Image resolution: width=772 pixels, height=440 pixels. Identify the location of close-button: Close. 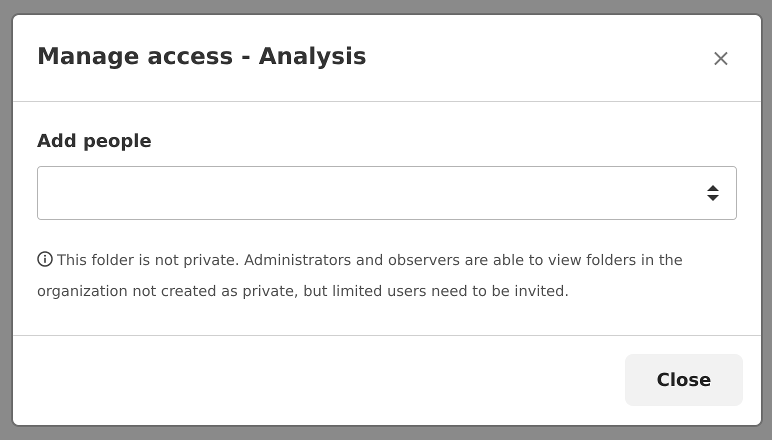
(684, 380).